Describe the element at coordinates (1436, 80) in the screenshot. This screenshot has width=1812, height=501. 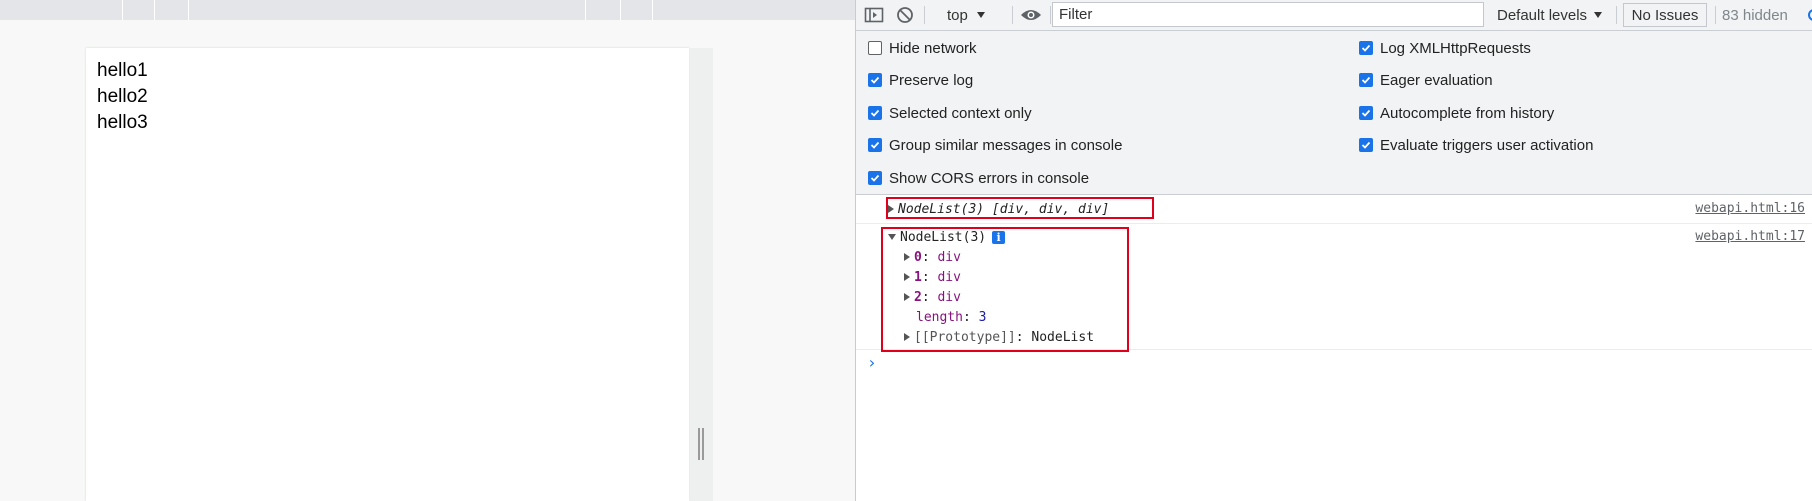
I see `option-label: Eager evaluation` at that location.